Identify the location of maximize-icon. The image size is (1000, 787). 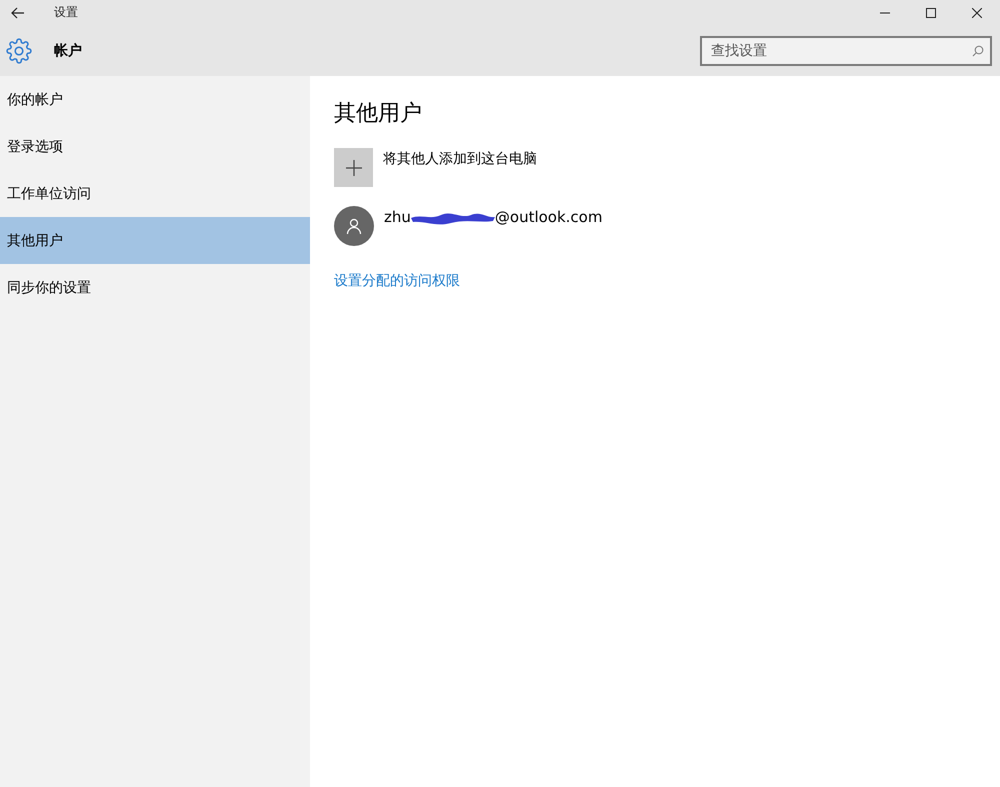
(931, 13).